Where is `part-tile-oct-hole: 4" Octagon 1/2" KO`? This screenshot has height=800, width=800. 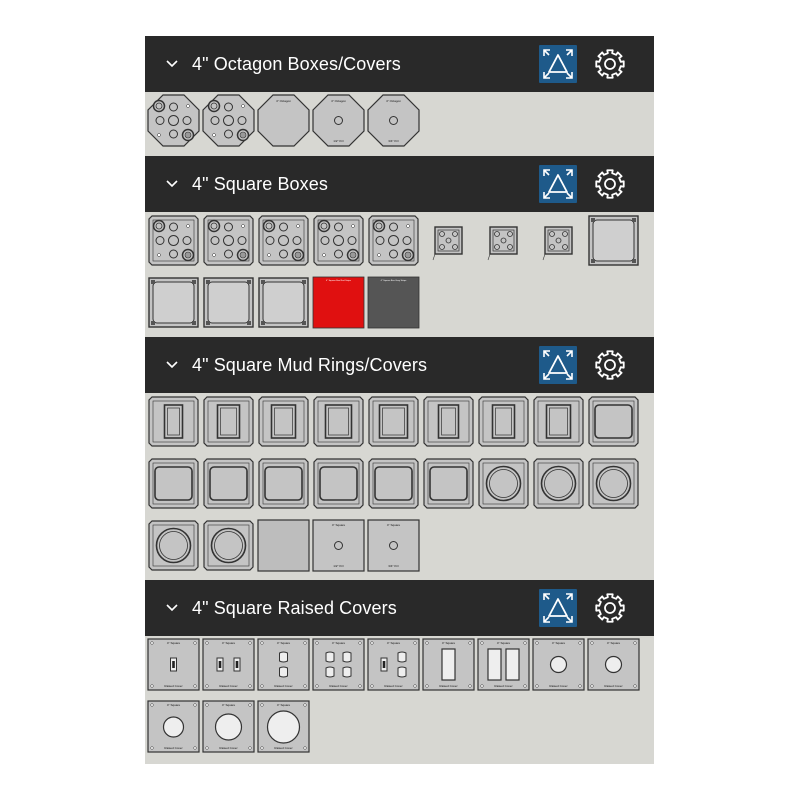 part-tile-oct-hole: 4" Octagon 1/2" KO is located at coordinates (338, 120).